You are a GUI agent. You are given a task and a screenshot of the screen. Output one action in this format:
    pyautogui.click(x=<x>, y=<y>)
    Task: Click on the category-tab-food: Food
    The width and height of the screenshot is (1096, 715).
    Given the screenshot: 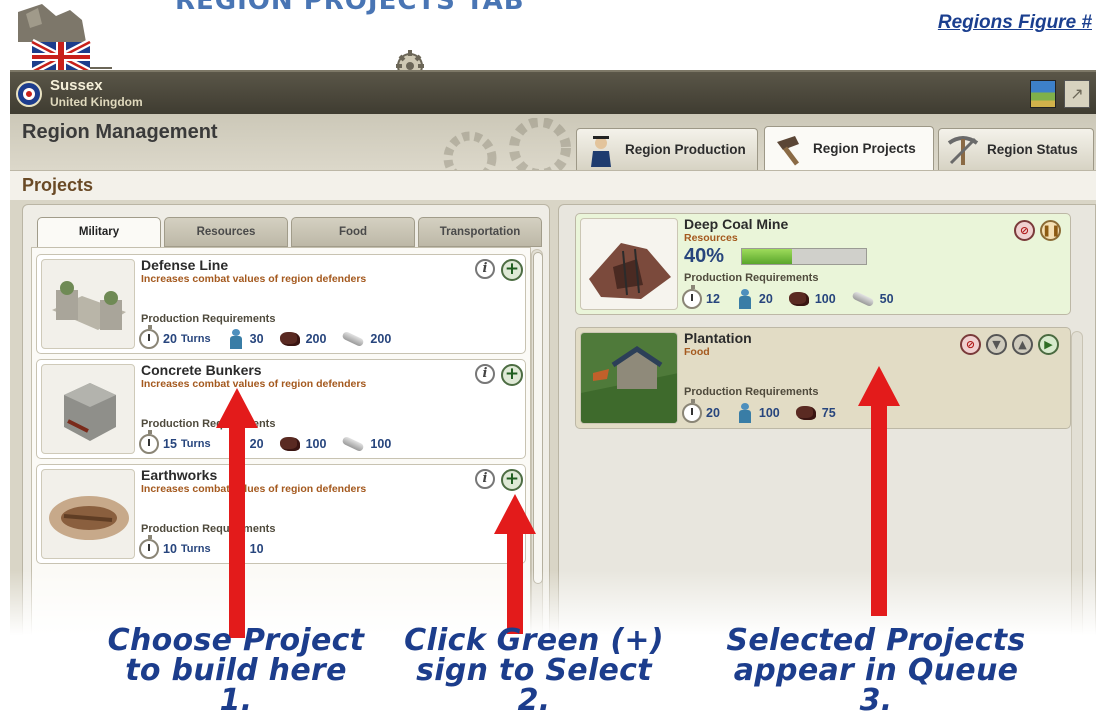 What is the action you would take?
    pyautogui.click(x=353, y=232)
    